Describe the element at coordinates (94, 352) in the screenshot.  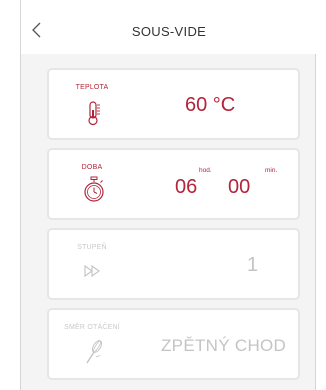
I see `whisk-icon` at that location.